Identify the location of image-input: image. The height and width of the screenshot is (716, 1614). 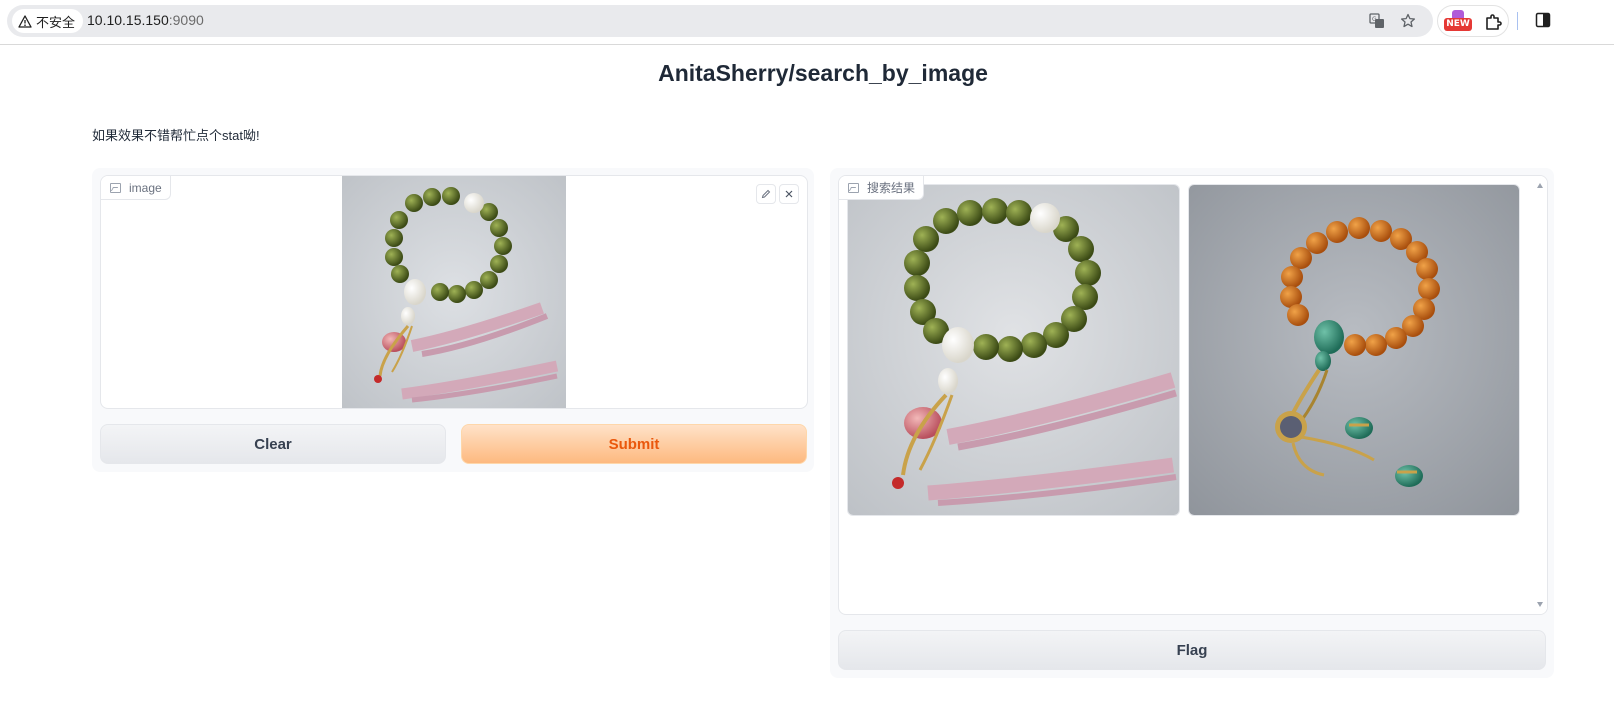
(454, 292).